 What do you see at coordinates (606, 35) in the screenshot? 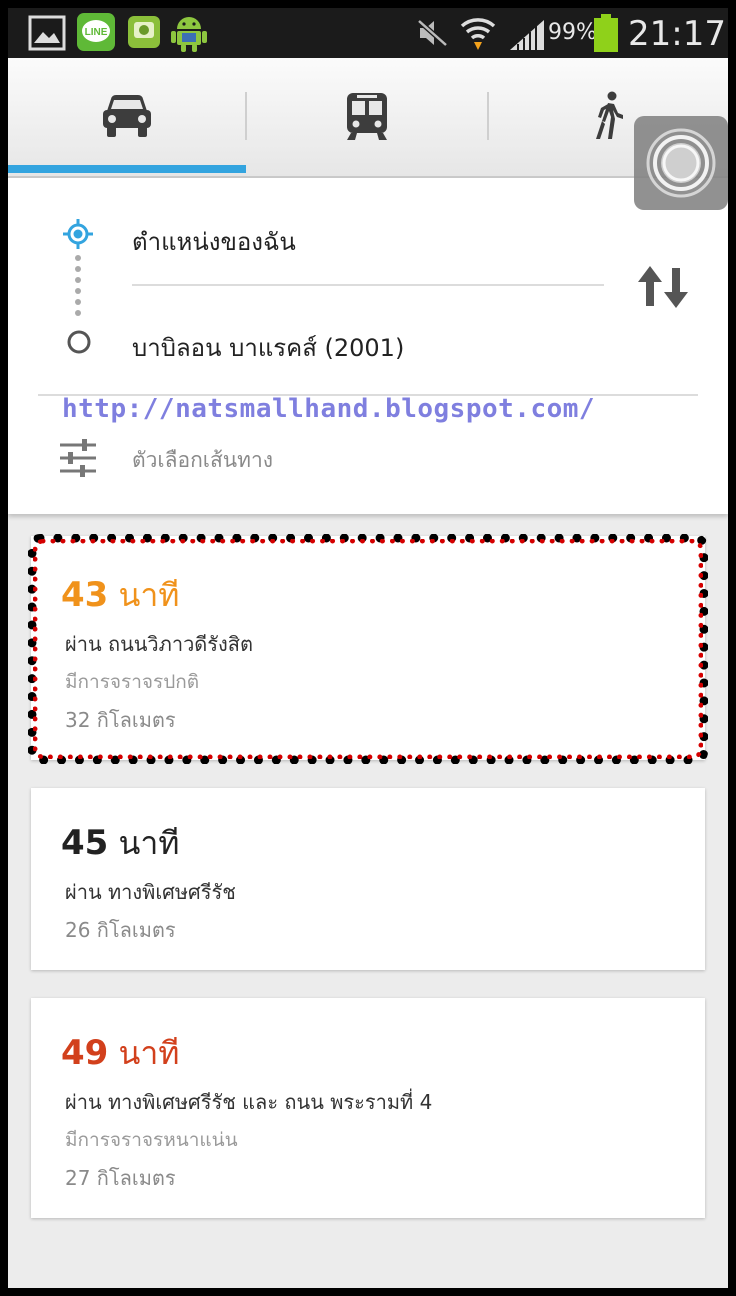
I see `battery-icon` at bounding box center [606, 35].